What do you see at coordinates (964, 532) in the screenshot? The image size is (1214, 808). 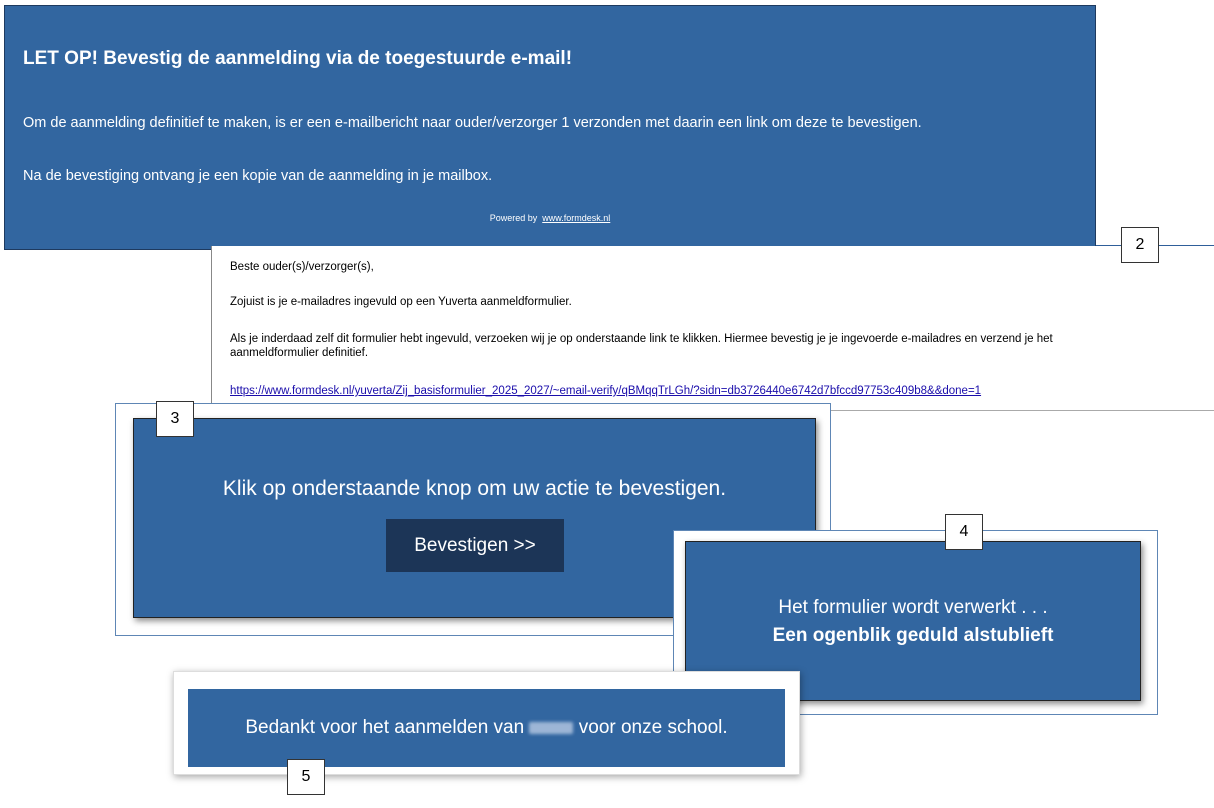 I see `callout-4: 4` at bounding box center [964, 532].